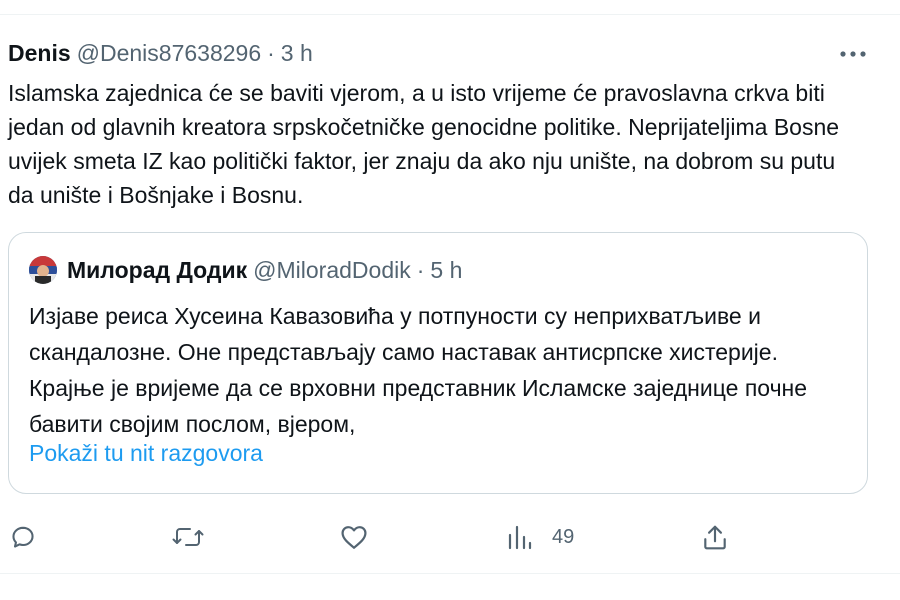 The image size is (900, 600). Describe the element at coordinates (169, 53) in the screenshot. I see `author-handle: @Denis87638296` at that location.